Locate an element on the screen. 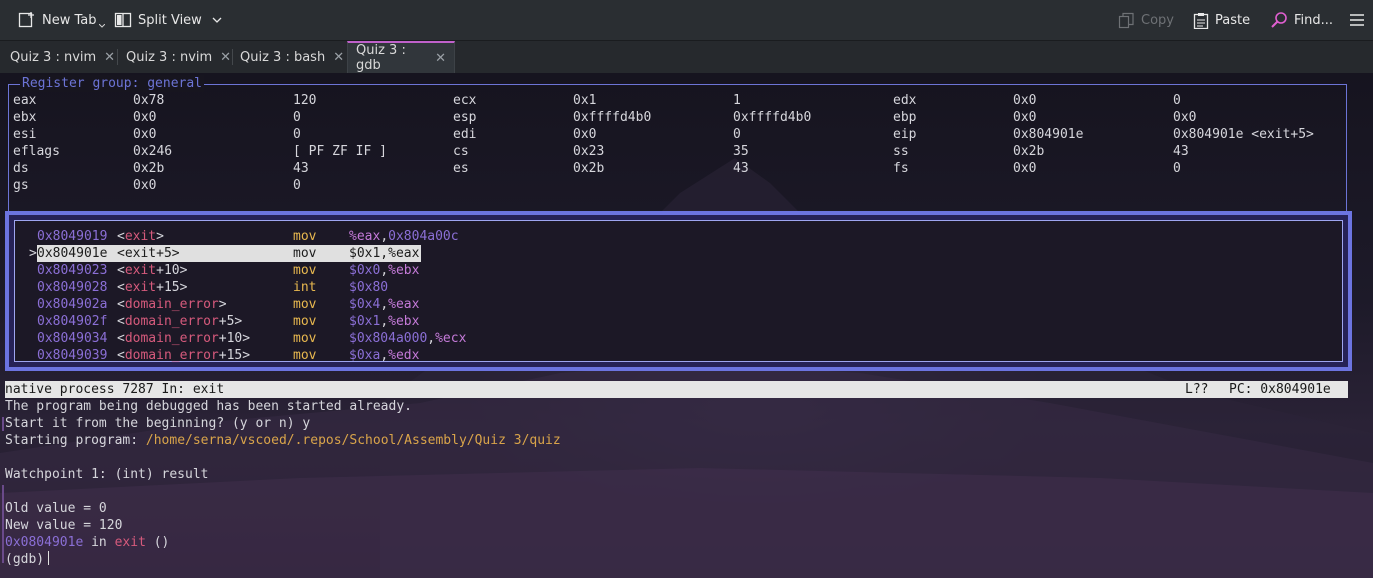 This screenshot has width=1373, height=578. asm-symbol: <domain_error+15> is located at coordinates (184, 355).